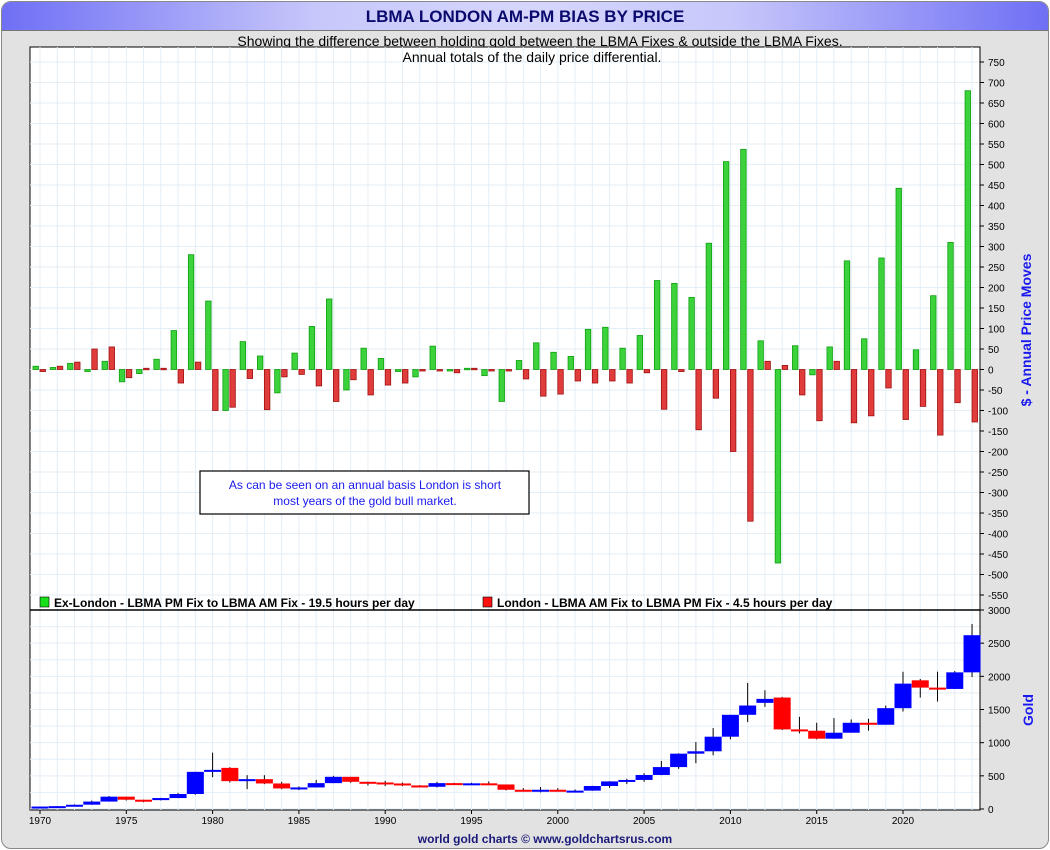 Image resolution: width=1050 pixels, height=850 pixels. I want to click on y-tick-label: 450, so click(996, 186).